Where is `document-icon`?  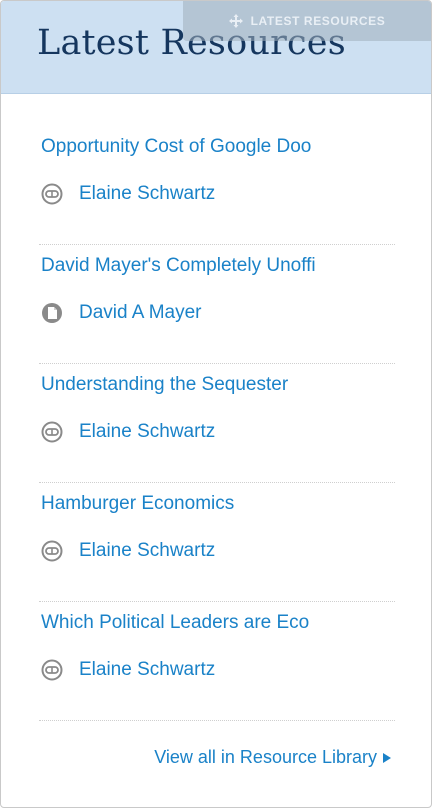 document-icon is located at coordinates (52, 313).